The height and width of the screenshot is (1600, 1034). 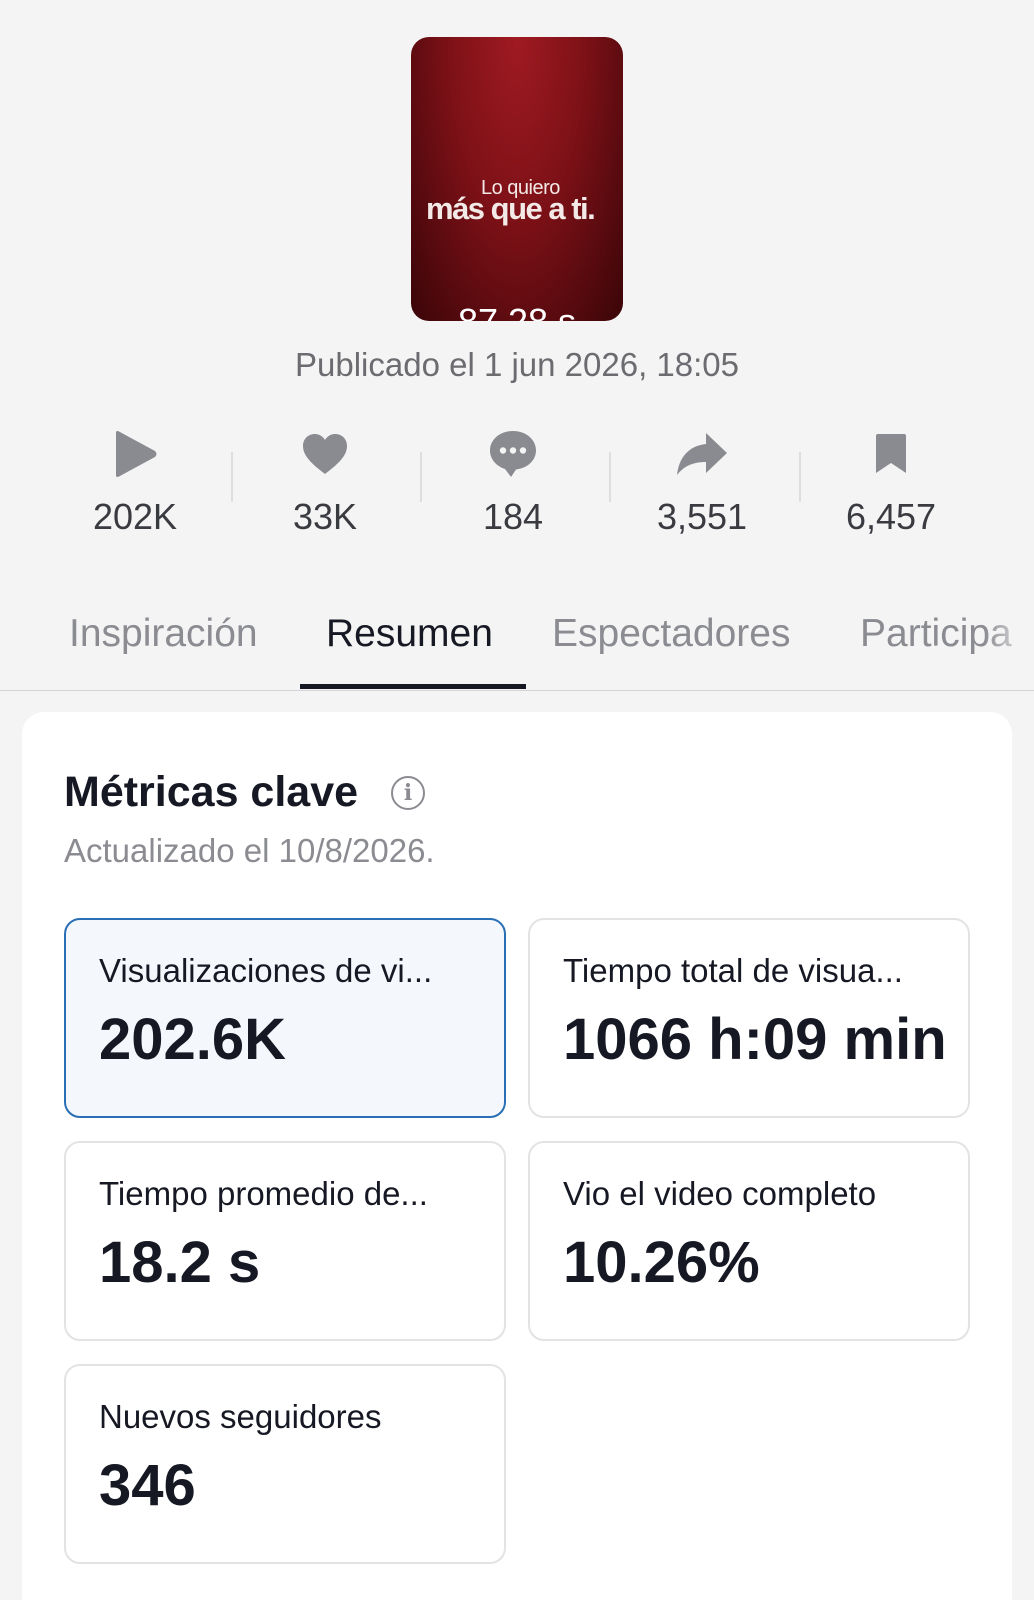 What do you see at coordinates (513, 454) in the screenshot?
I see `comment-icon` at bounding box center [513, 454].